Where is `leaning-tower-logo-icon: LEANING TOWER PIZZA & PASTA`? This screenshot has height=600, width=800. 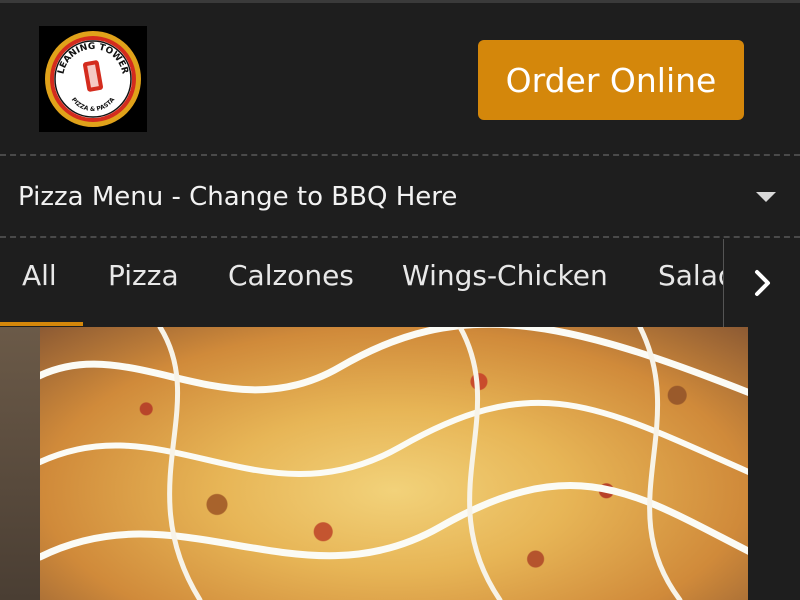
leaning-tower-logo-icon: LEANING TOWER PIZZA & PASTA is located at coordinates (93, 79).